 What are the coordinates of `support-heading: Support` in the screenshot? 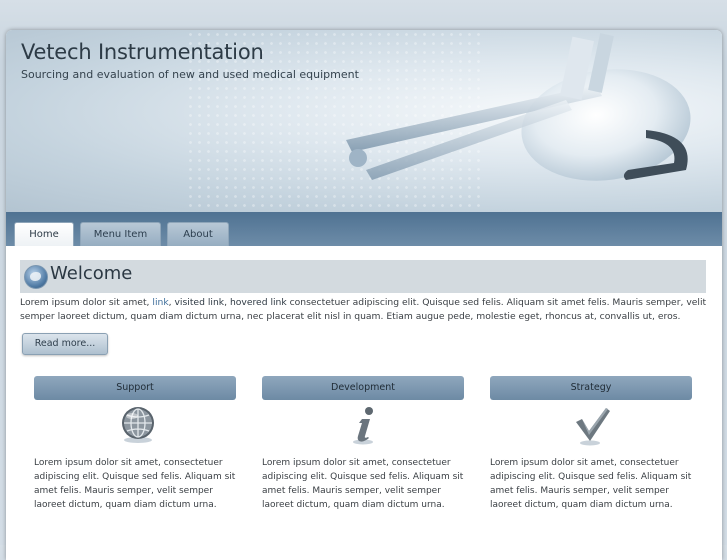 It's located at (135, 388).